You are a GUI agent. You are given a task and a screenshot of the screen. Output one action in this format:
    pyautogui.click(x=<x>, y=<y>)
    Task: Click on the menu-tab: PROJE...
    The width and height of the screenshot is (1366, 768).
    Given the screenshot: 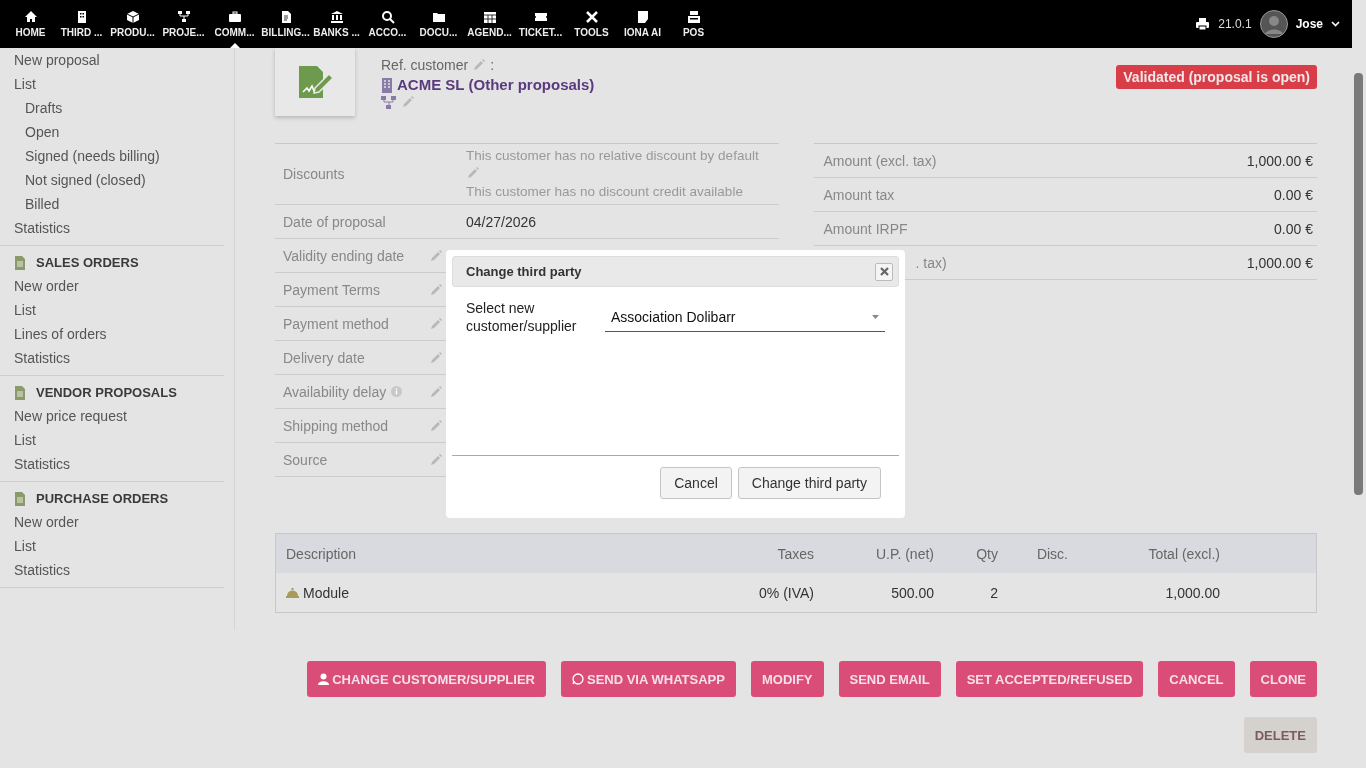 What is the action you would take?
    pyautogui.click(x=183, y=24)
    